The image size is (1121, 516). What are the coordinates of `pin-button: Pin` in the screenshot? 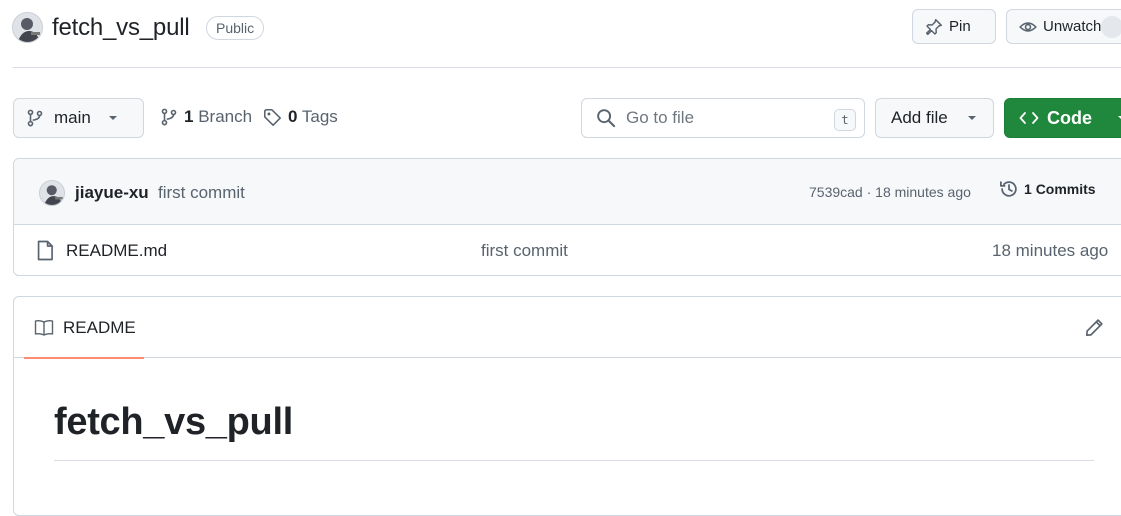 It's located at (954, 26).